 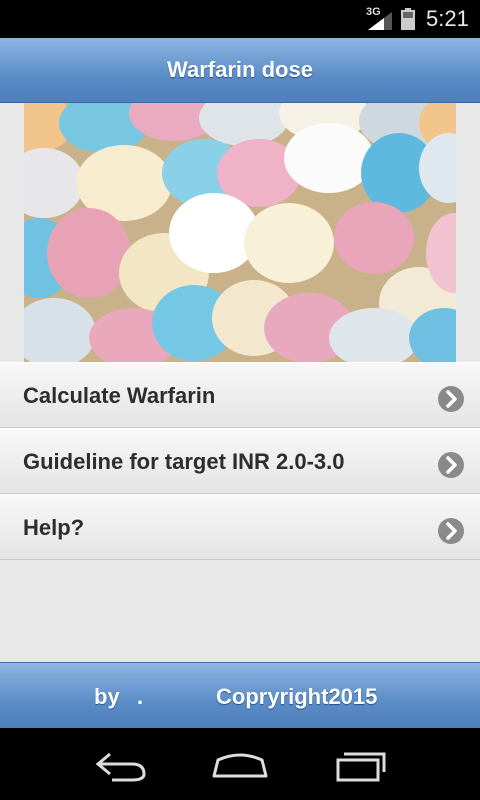 What do you see at coordinates (184, 461) in the screenshot?
I see `menu-item-label: Guideline for target INR 2.0-3.0` at bounding box center [184, 461].